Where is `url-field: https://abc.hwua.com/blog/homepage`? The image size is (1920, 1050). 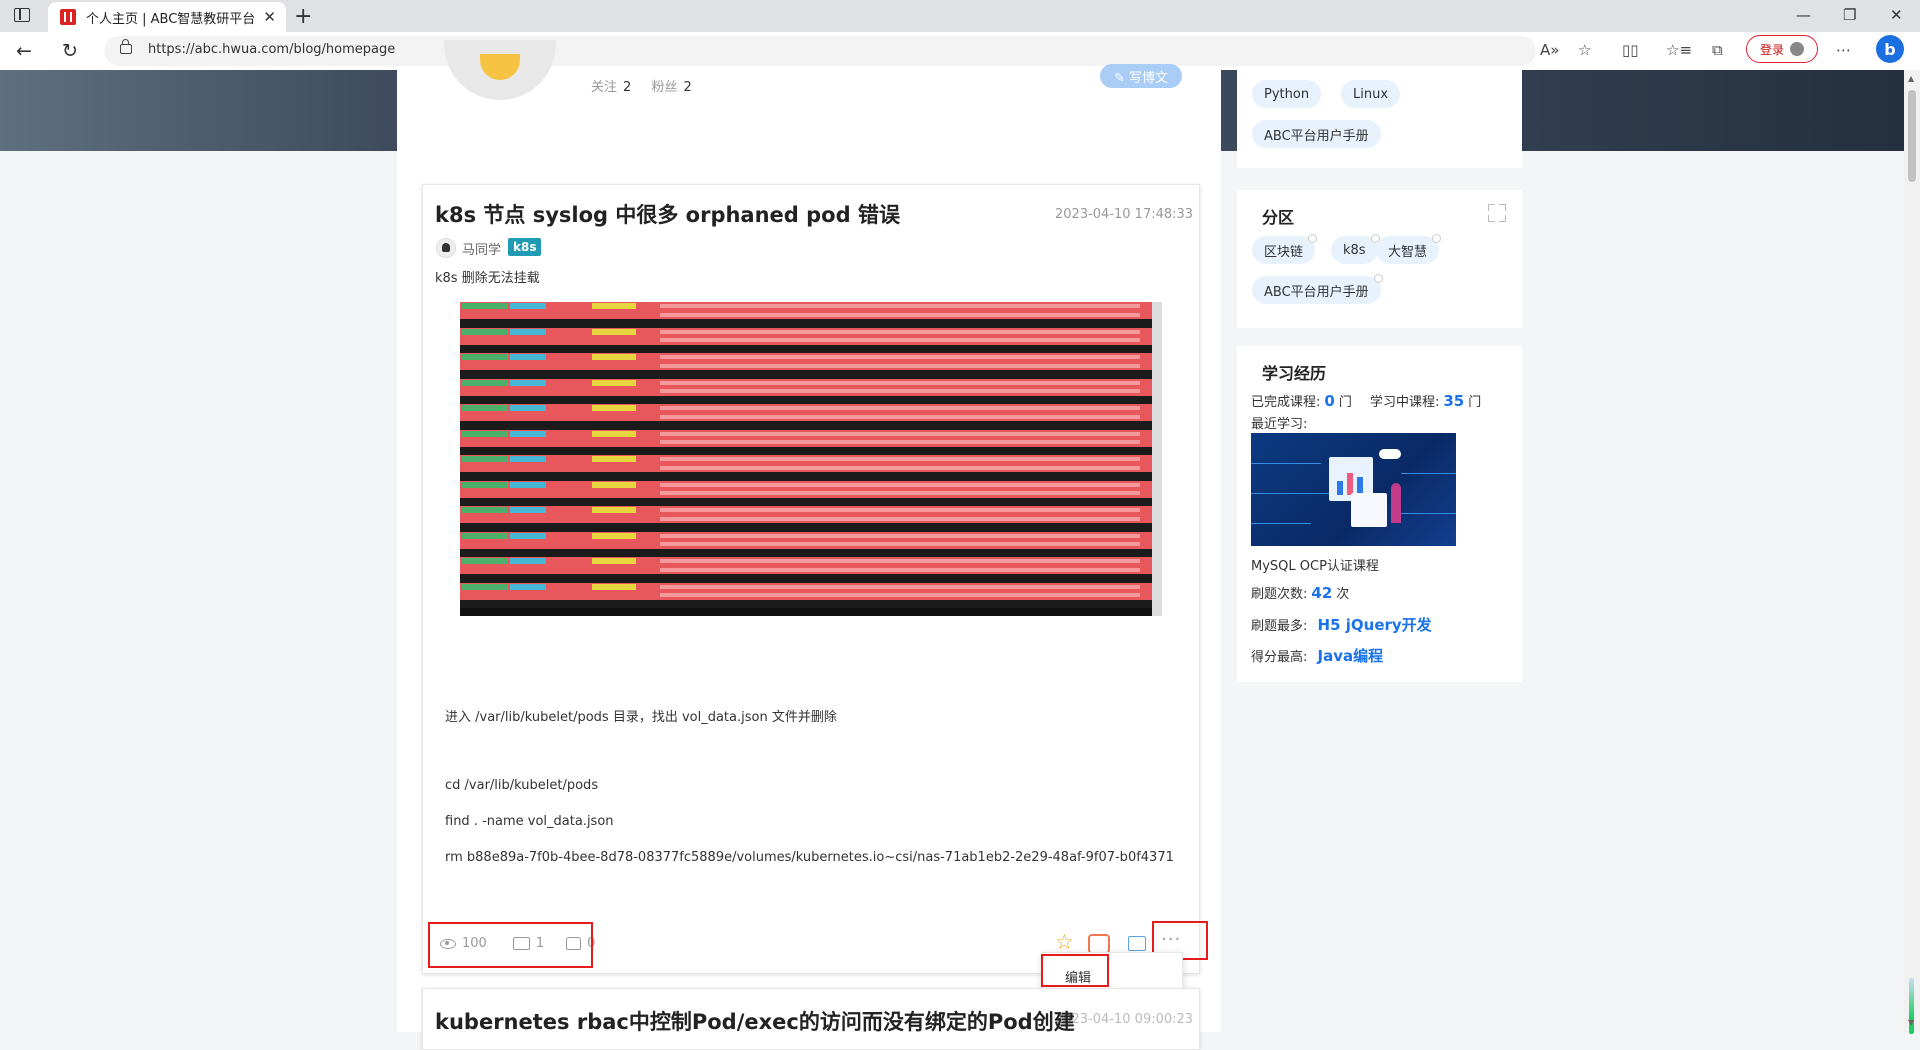 url-field: https://abc.hwua.com/blog/homepage is located at coordinates (820, 51).